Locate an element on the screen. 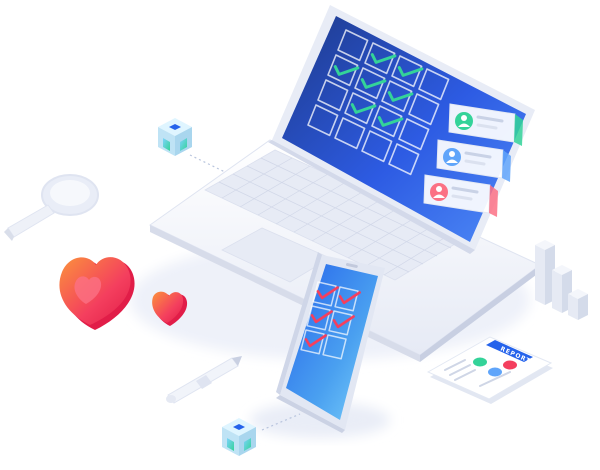 The width and height of the screenshot is (600, 470). heart-icon-large is located at coordinates (97, 293).